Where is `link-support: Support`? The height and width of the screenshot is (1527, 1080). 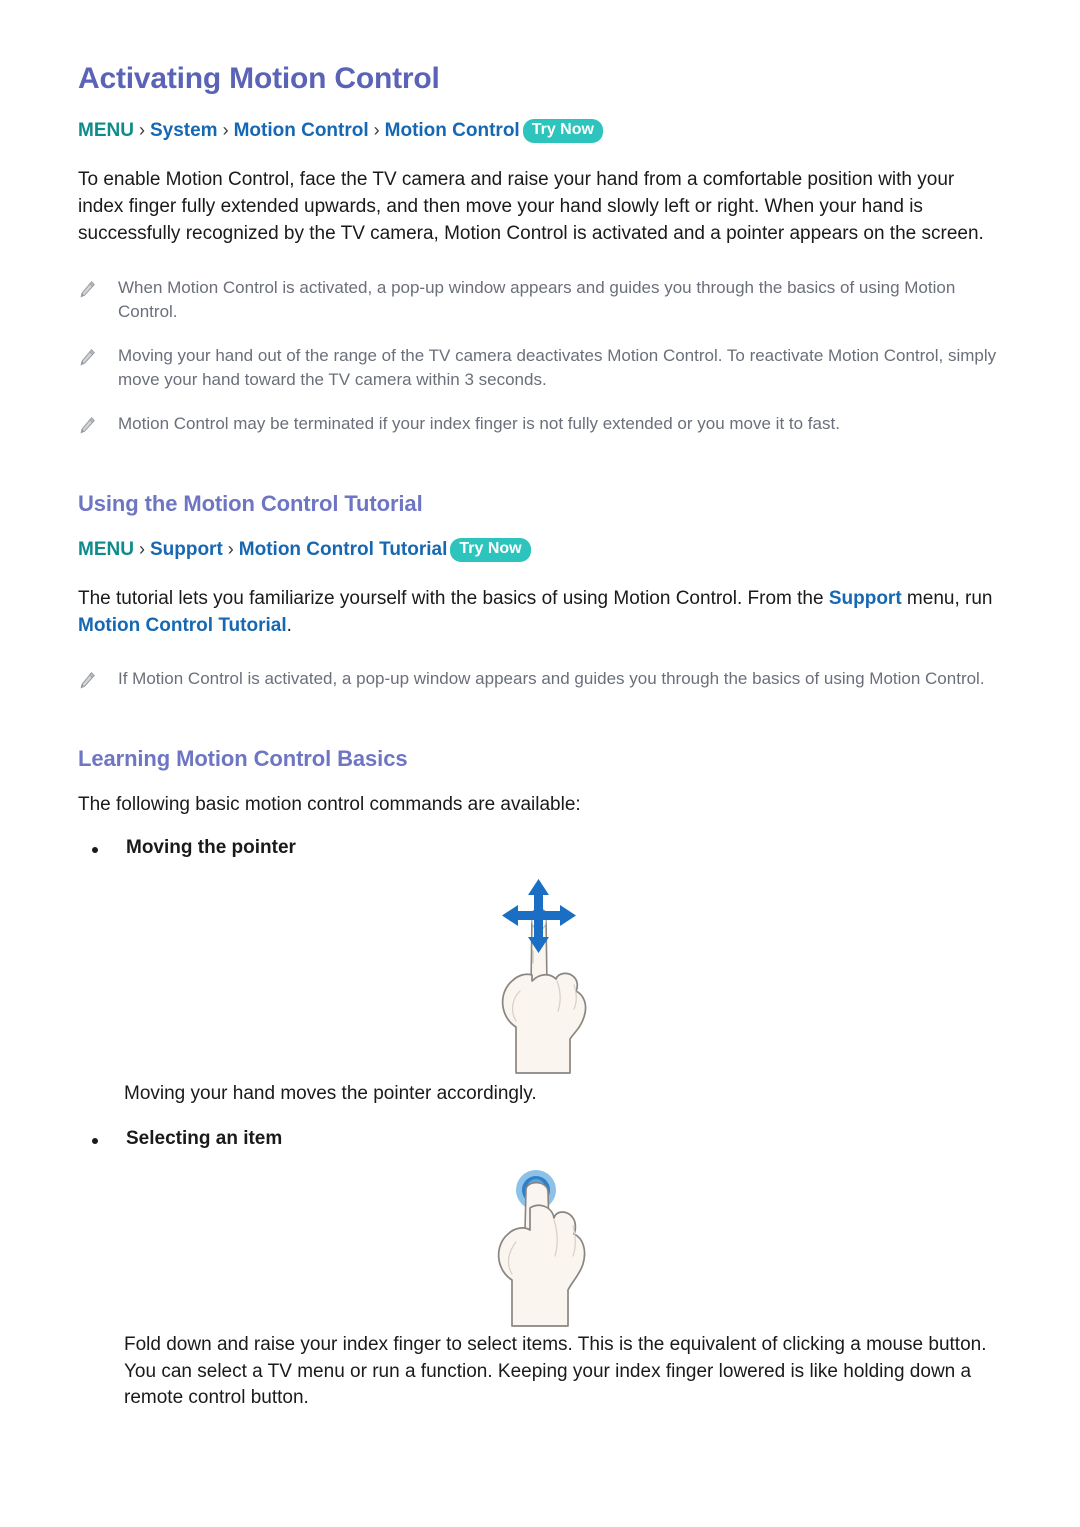 link-support: Support is located at coordinates (865, 598).